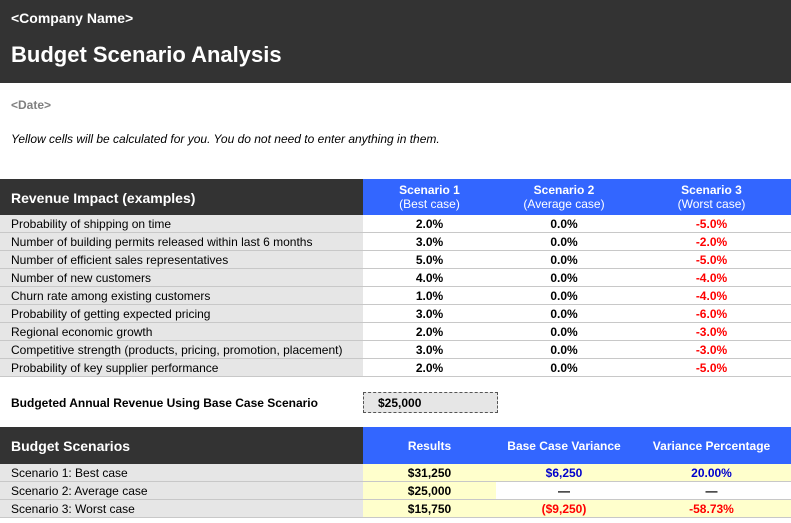  What do you see at coordinates (564, 490) in the screenshot?
I see `variance-cell: —` at bounding box center [564, 490].